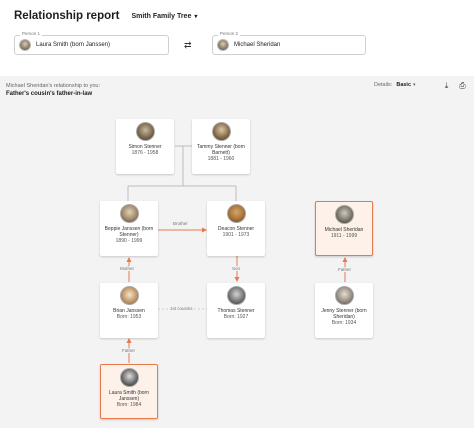 The image size is (474, 428). Describe the element at coordinates (129, 310) in the screenshot. I see `person-card-brian: Brian Janssen Born: 1953` at that location.